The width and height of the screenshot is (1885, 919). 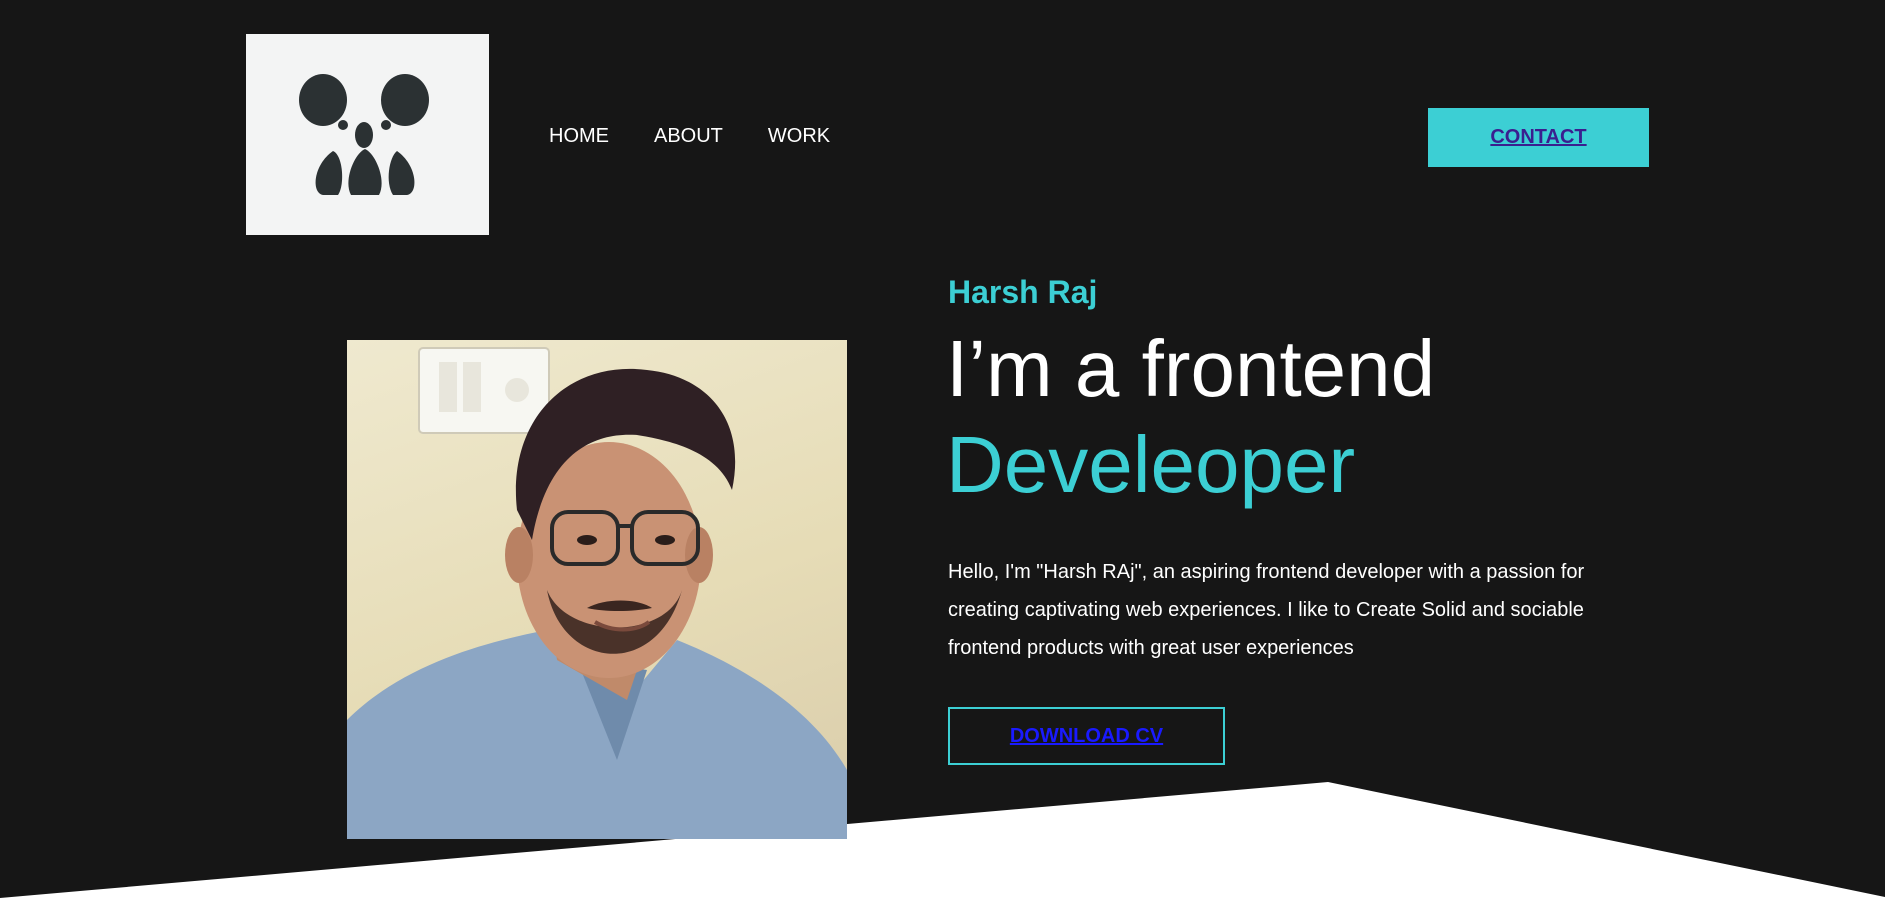 What do you see at coordinates (1151, 464) in the screenshot?
I see `hero-headline-accent: Develeoper` at bounding box center [1151, 464].